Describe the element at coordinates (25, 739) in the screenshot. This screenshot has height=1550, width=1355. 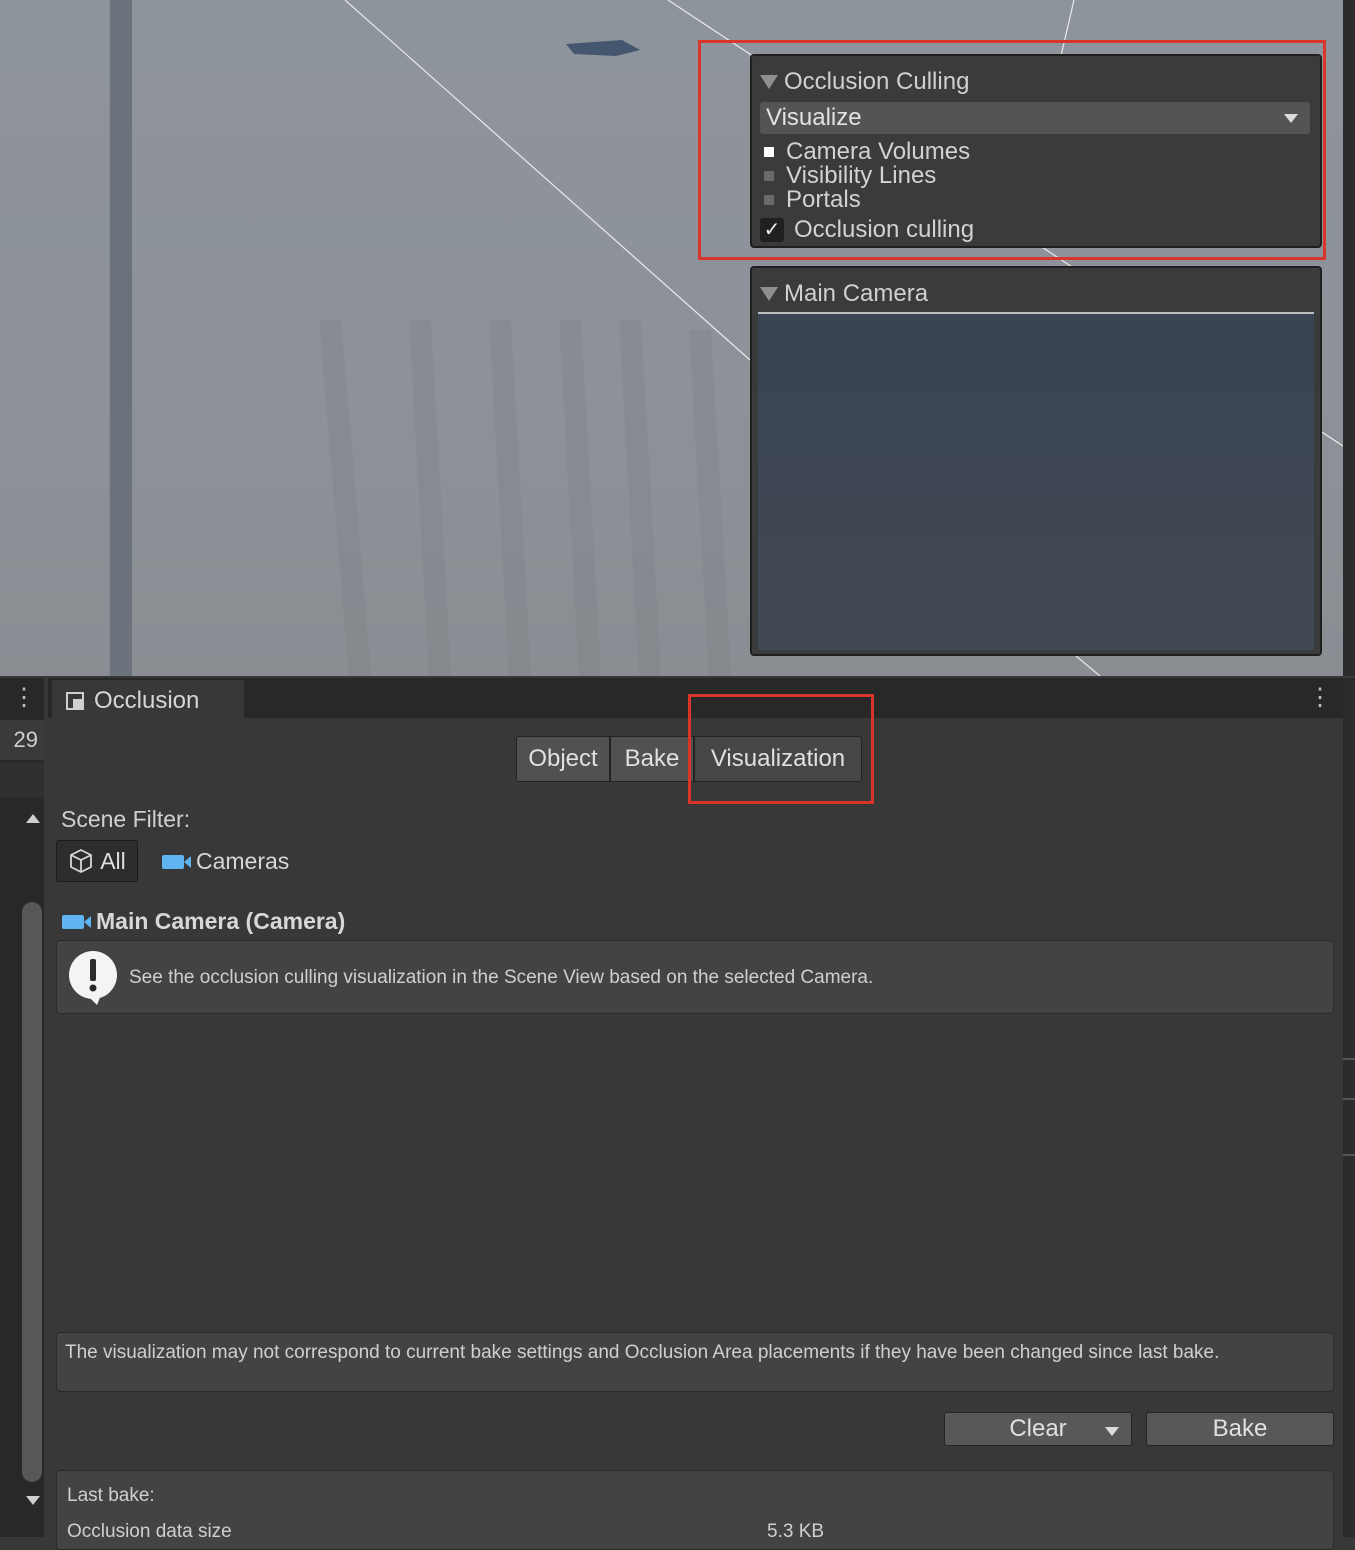
I see `count-value: 29` at that location.